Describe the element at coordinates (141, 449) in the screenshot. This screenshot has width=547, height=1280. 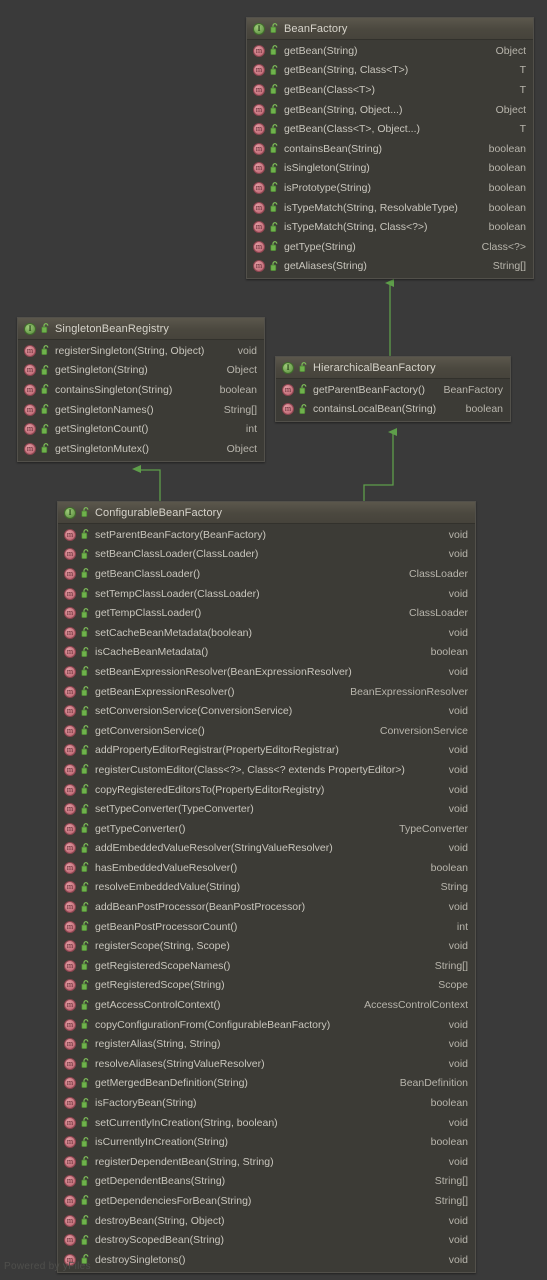
I see `member-row: m getSingletonMutex() Object` at that location.